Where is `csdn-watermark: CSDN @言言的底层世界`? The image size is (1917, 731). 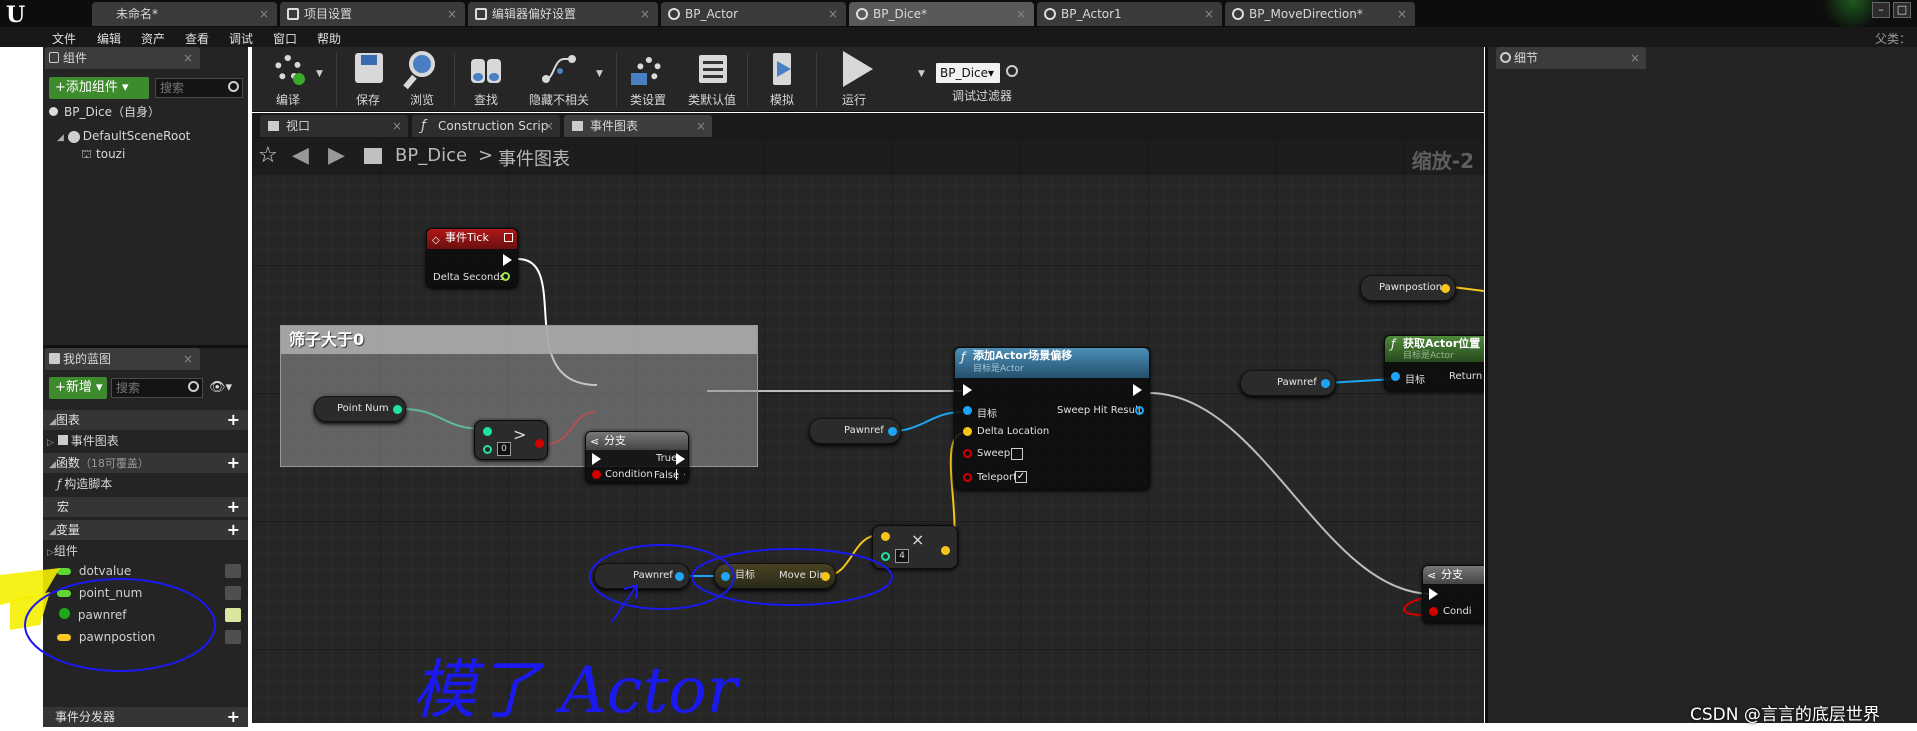
csdn-watermark: CSDN @言言的底层世界 is located at coordinates (1785, 715).